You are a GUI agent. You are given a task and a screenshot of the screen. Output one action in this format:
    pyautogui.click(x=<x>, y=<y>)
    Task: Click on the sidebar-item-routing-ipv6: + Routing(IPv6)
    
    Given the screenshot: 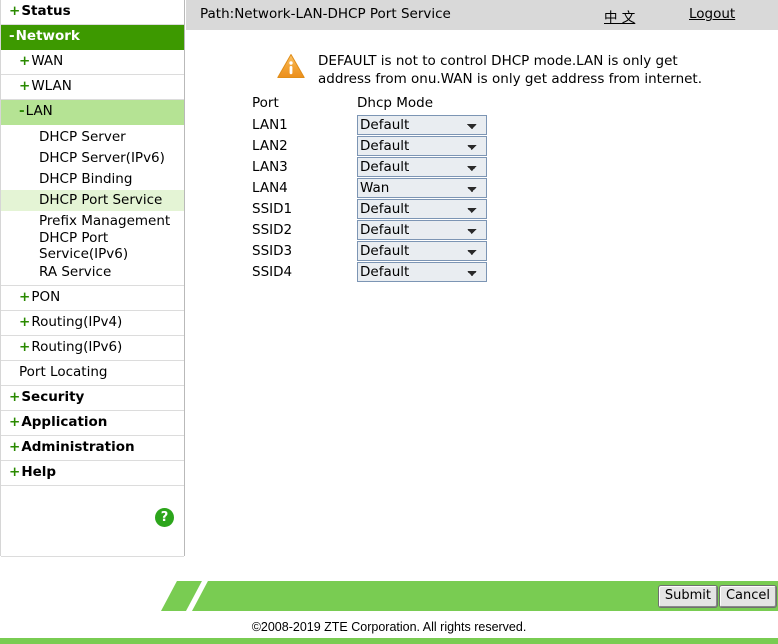 What is the action you would take?
    pyautogui.click(x=92, y=348)
    